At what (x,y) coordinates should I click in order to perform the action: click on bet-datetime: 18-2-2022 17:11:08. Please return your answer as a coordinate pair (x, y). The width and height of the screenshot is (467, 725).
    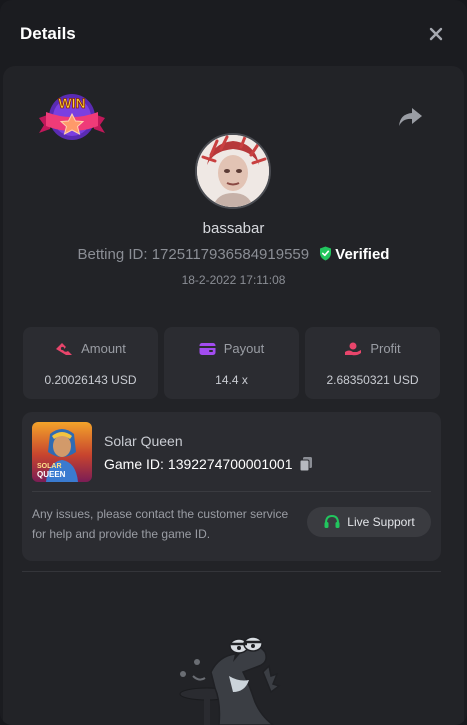
    Looking at the image, I should click on (233, 280).